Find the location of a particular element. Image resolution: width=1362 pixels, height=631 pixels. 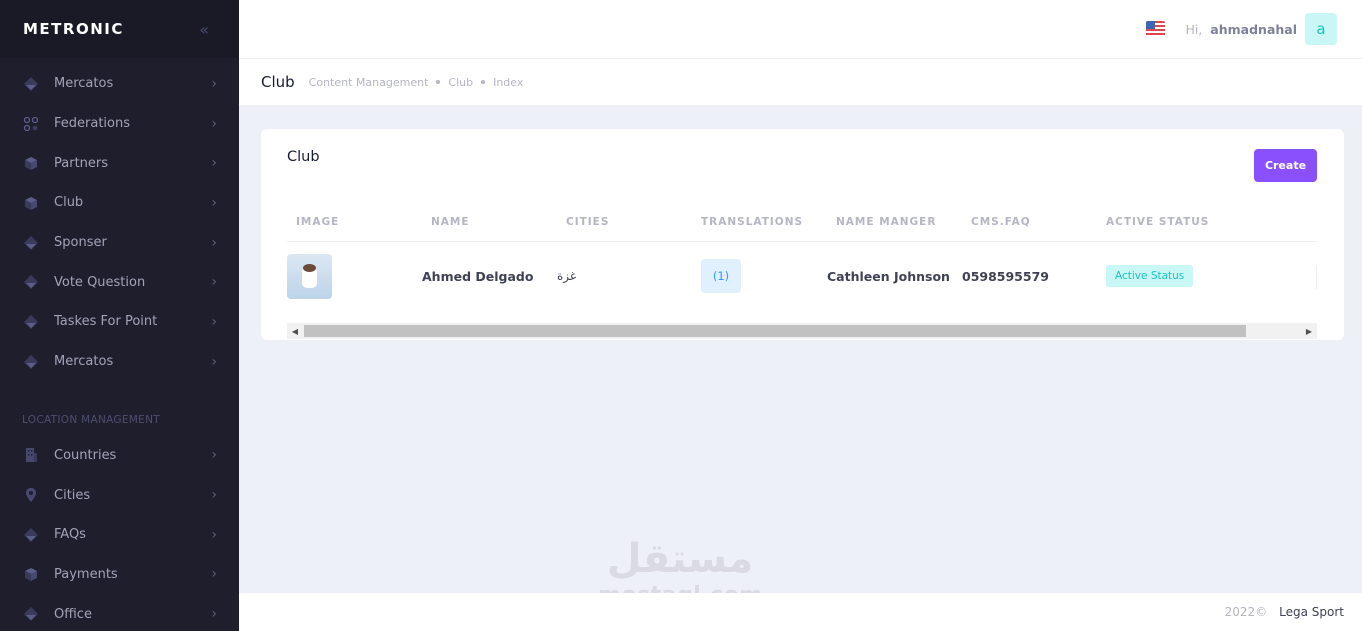

card-title: Club is located at coordinates (303, 157).